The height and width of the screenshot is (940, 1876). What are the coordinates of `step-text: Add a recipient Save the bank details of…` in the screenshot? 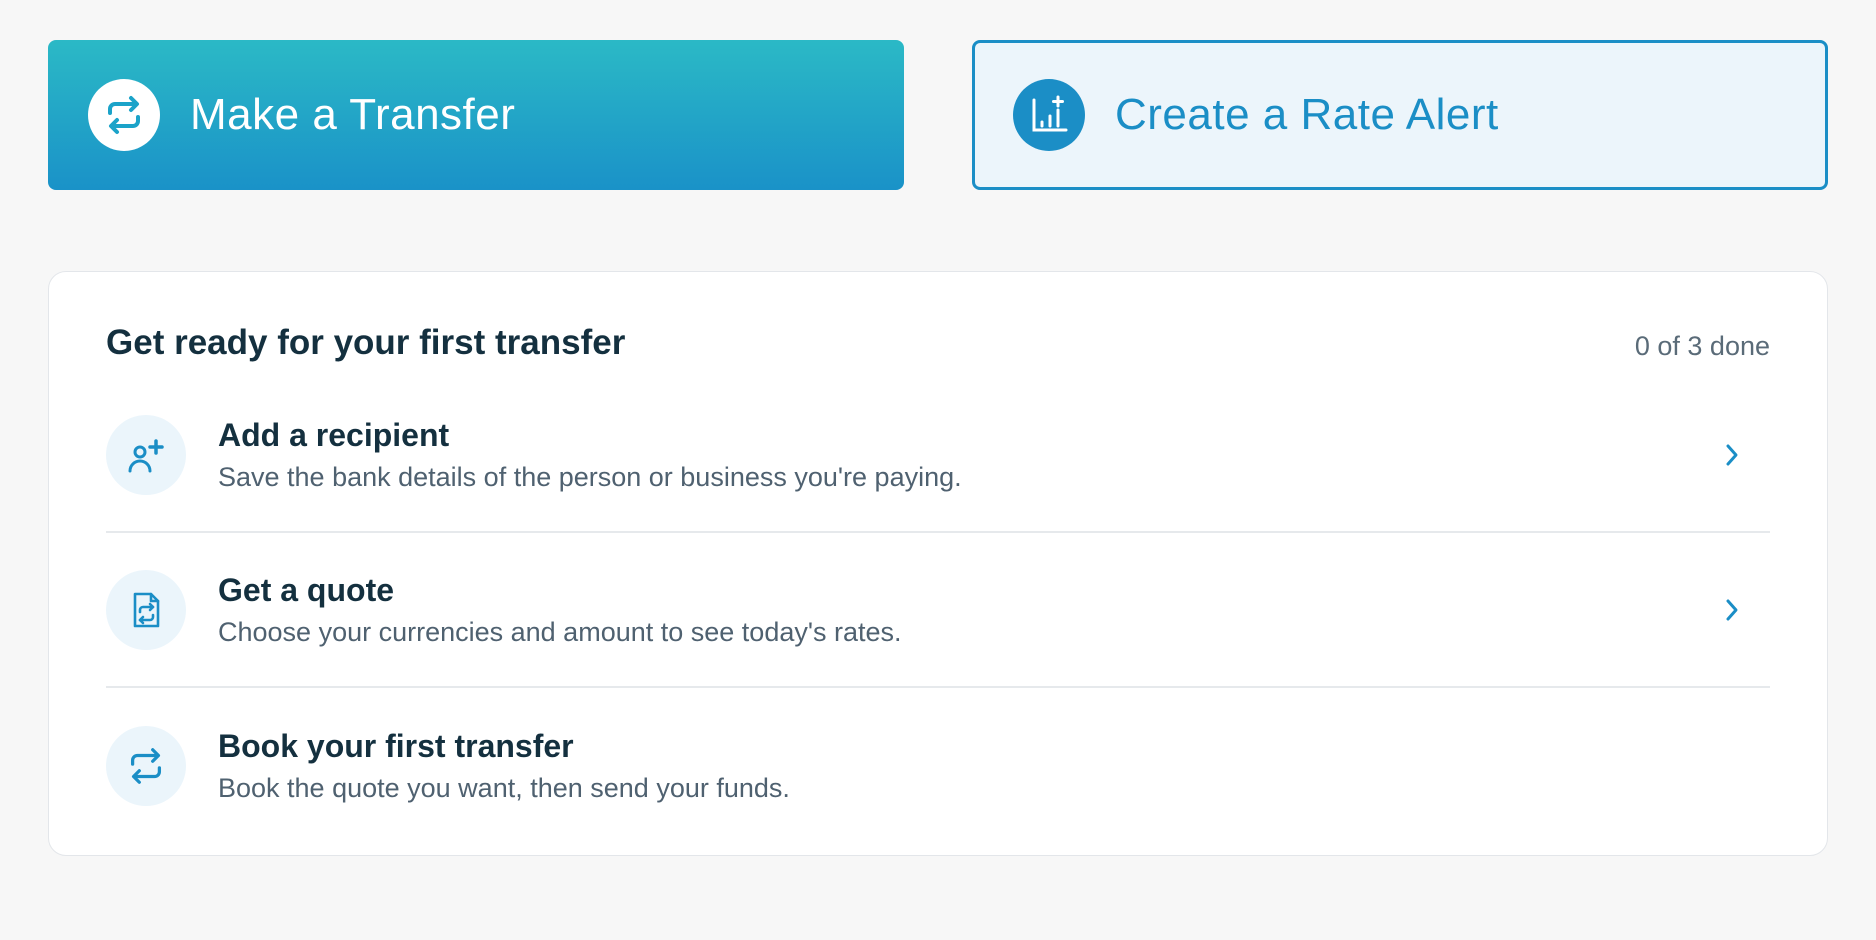 It's located at (590, 455).